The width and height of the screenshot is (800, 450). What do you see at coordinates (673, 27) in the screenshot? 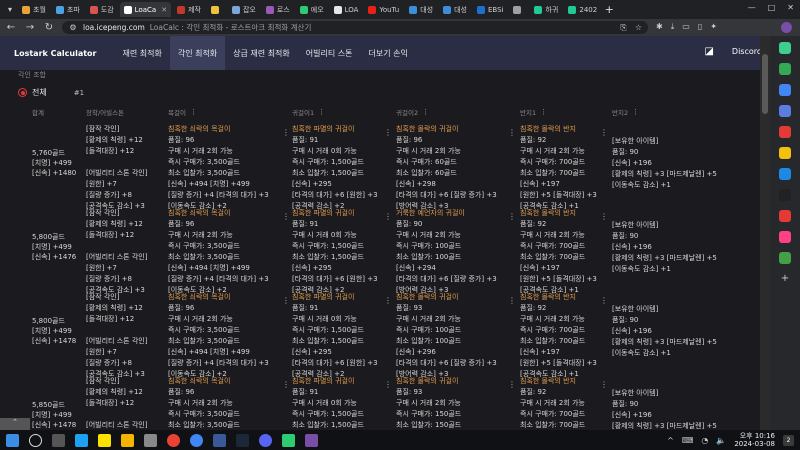
I see `download-icon: ⤓` at bounding box center [673, 27].